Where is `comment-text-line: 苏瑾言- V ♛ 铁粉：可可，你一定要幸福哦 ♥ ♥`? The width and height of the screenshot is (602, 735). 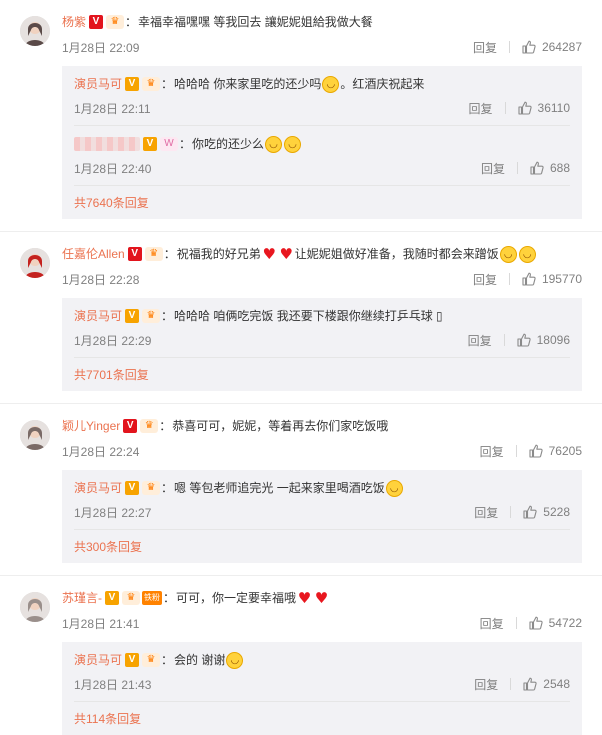
comment-text-line: 苏瑾言- V ♛ 铁粉：可可，你一定要幸福哦 ♥ ♥ is located at coordinates (322, 598).